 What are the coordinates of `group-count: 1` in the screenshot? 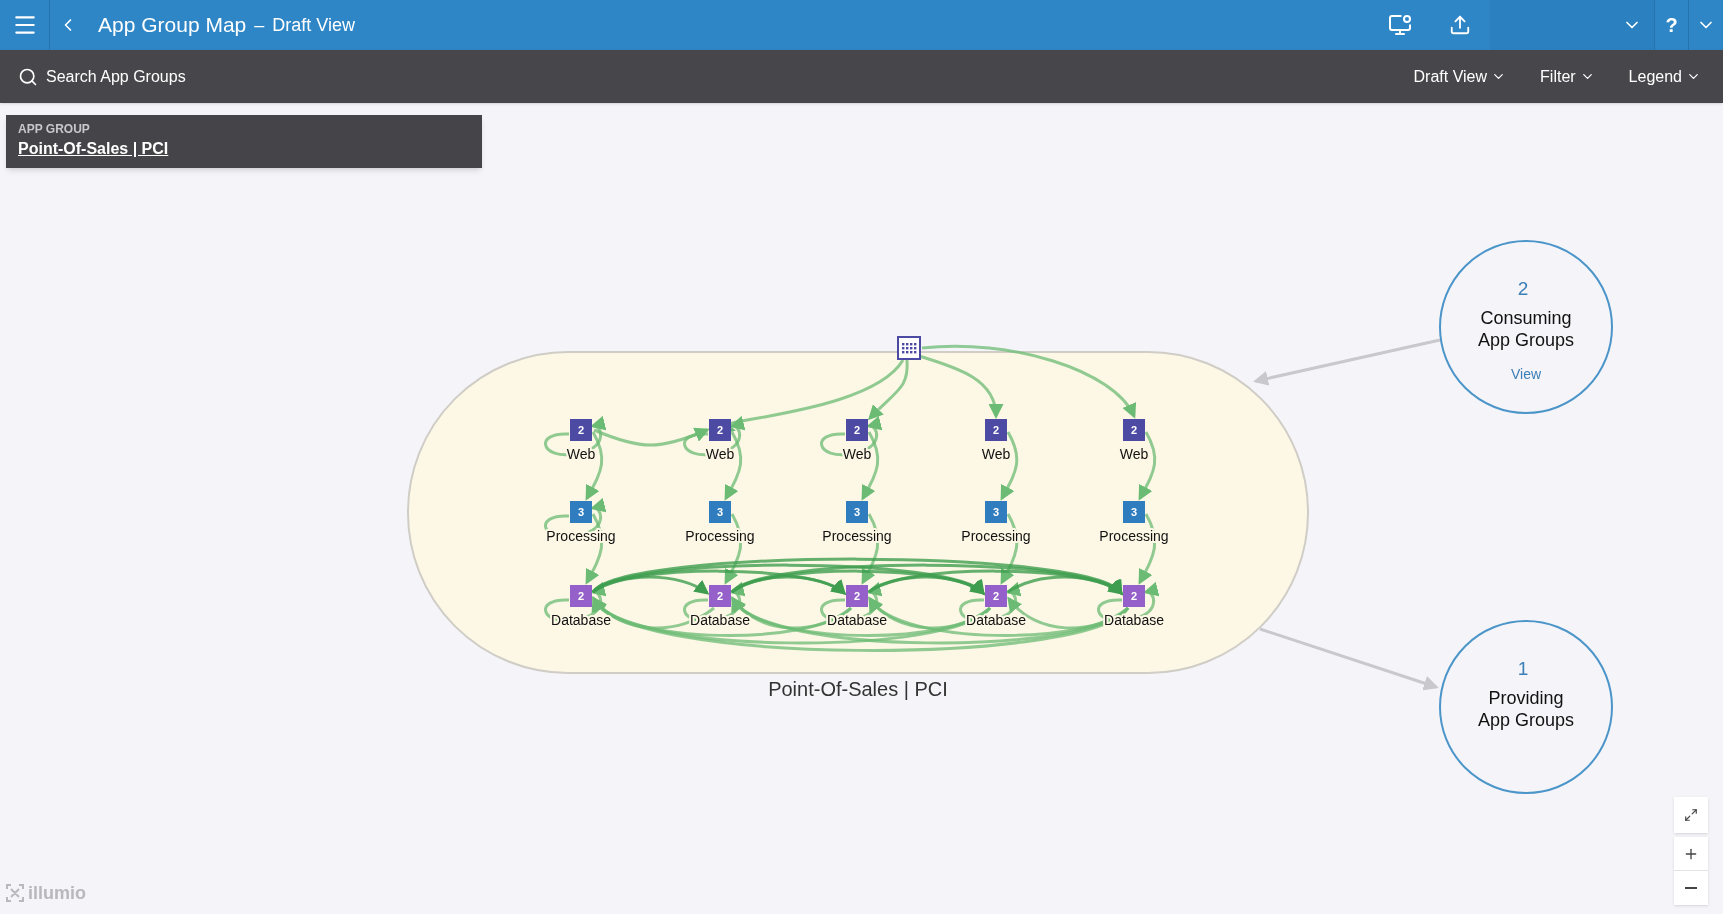 It's located at (1523, 668).